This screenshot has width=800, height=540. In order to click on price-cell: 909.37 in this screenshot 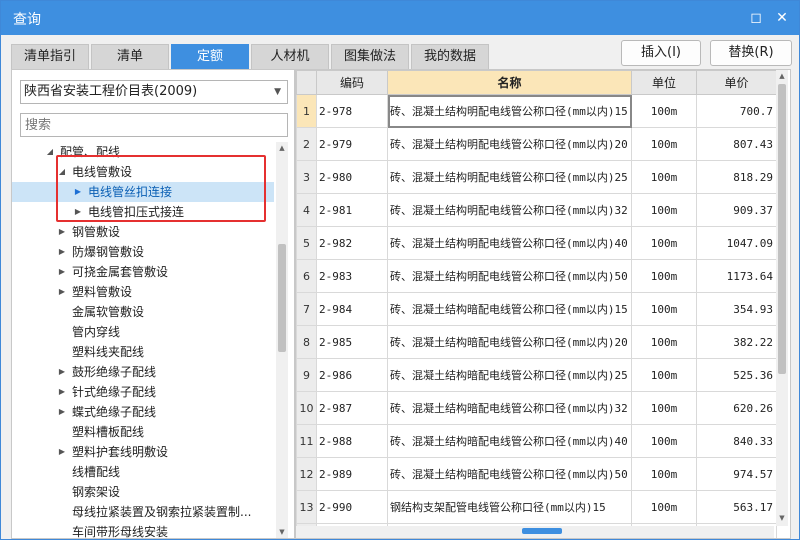, I will do `click(736, 210)`.